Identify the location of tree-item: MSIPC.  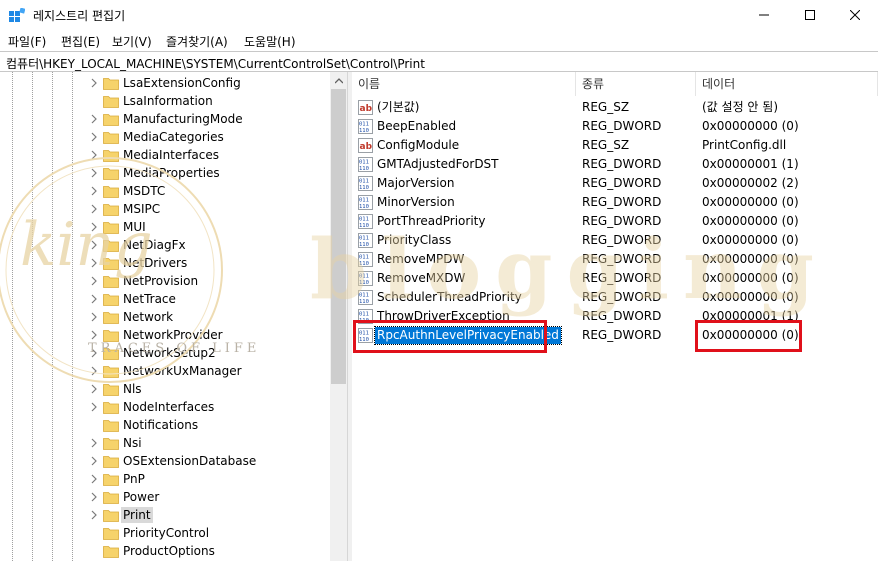
(165, 209).